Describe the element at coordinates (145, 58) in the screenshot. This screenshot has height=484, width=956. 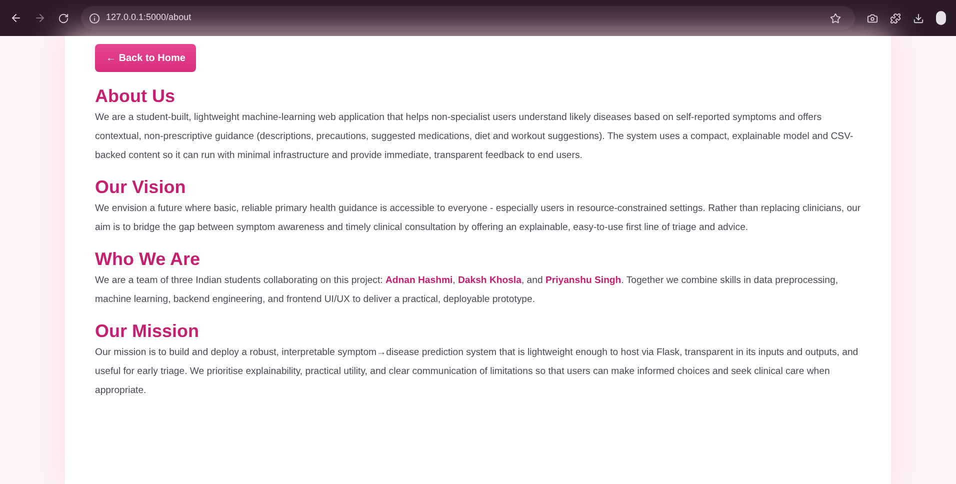
I see `back-to-home-button: ← Back to Home` at that location.